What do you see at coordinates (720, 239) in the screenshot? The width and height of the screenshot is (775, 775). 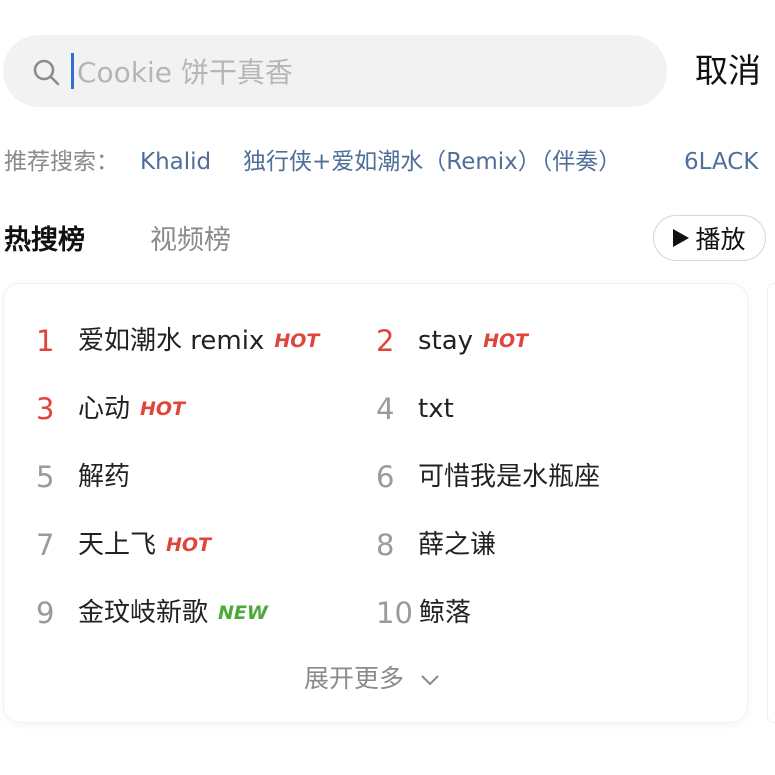 I see `play-label: 播放` at bounding box center [720, 239].